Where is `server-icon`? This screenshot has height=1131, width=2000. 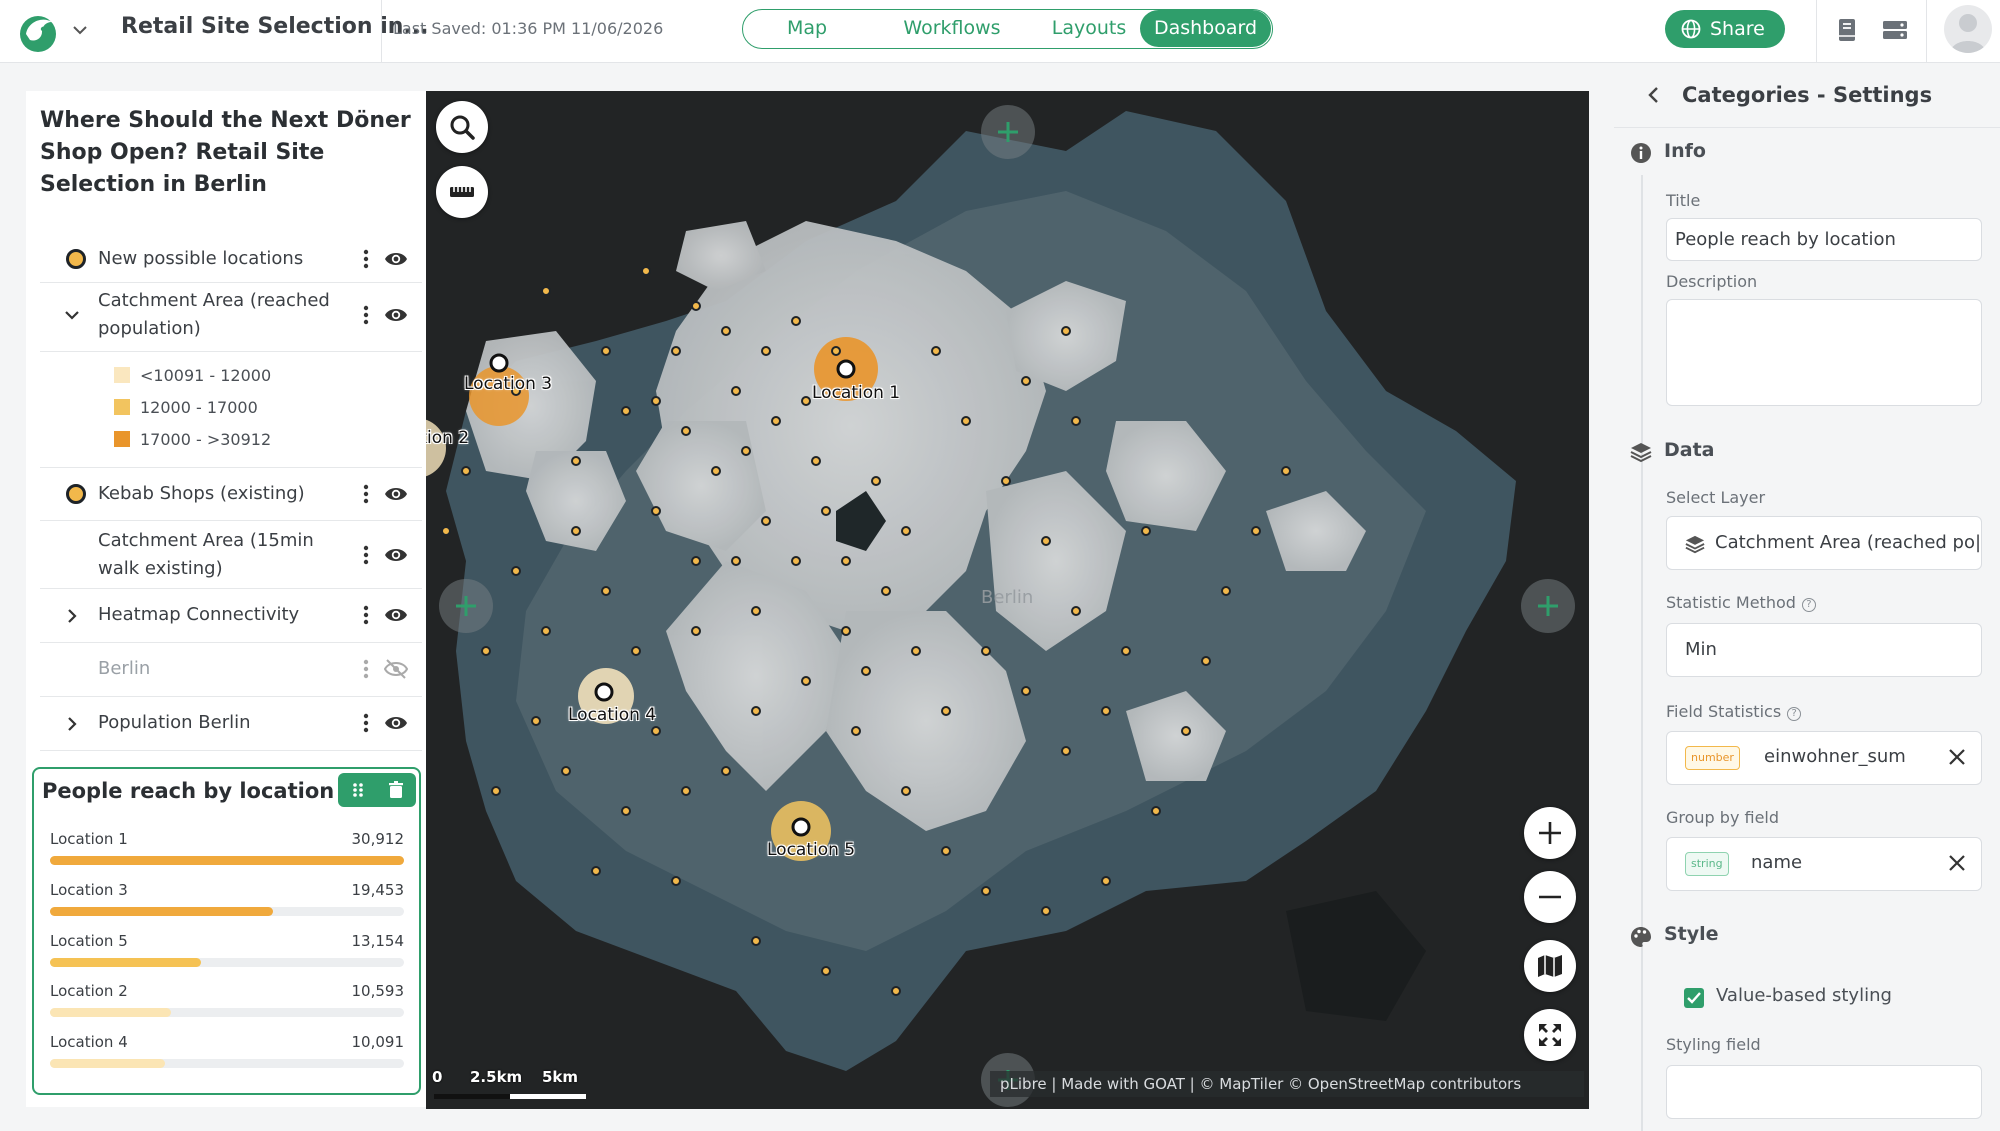 server-icon is located at coordinates (1895, 30).